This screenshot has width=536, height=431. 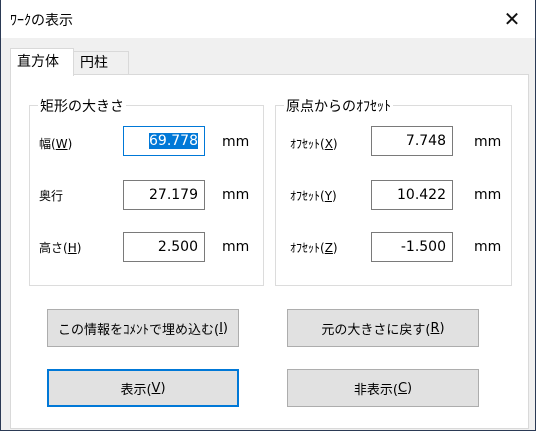 What do you see at coordinates (512, 19) in the screenshot?
I see `close-icon: ✕` at bounding box center [512, 19].